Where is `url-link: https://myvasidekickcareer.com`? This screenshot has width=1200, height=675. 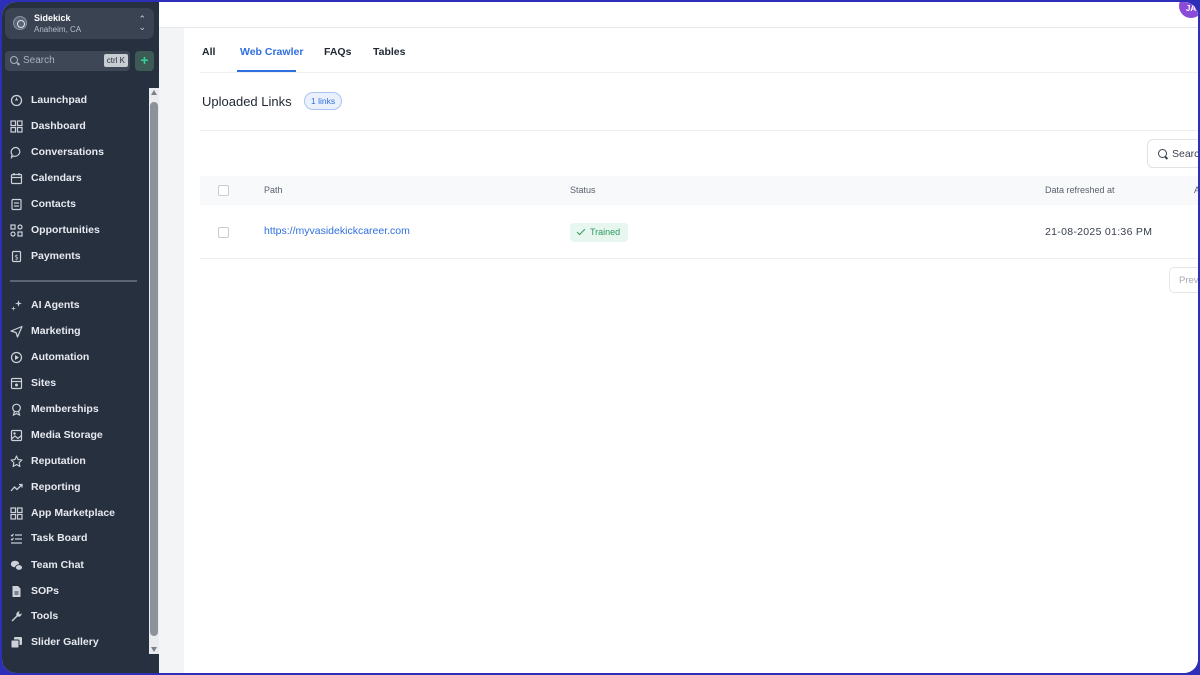
url-link: https://myvasidekickcareer.com is located at coordinates (337, 231).